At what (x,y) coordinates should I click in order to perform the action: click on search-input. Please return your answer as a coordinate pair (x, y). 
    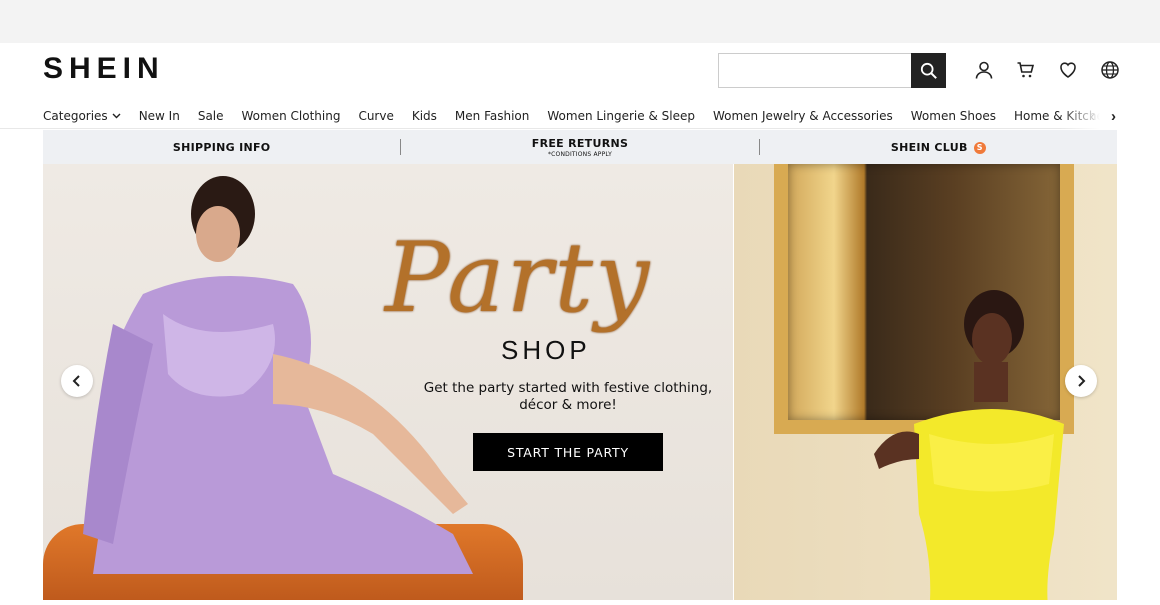
    Looking at the image, I should click on (815, 70).